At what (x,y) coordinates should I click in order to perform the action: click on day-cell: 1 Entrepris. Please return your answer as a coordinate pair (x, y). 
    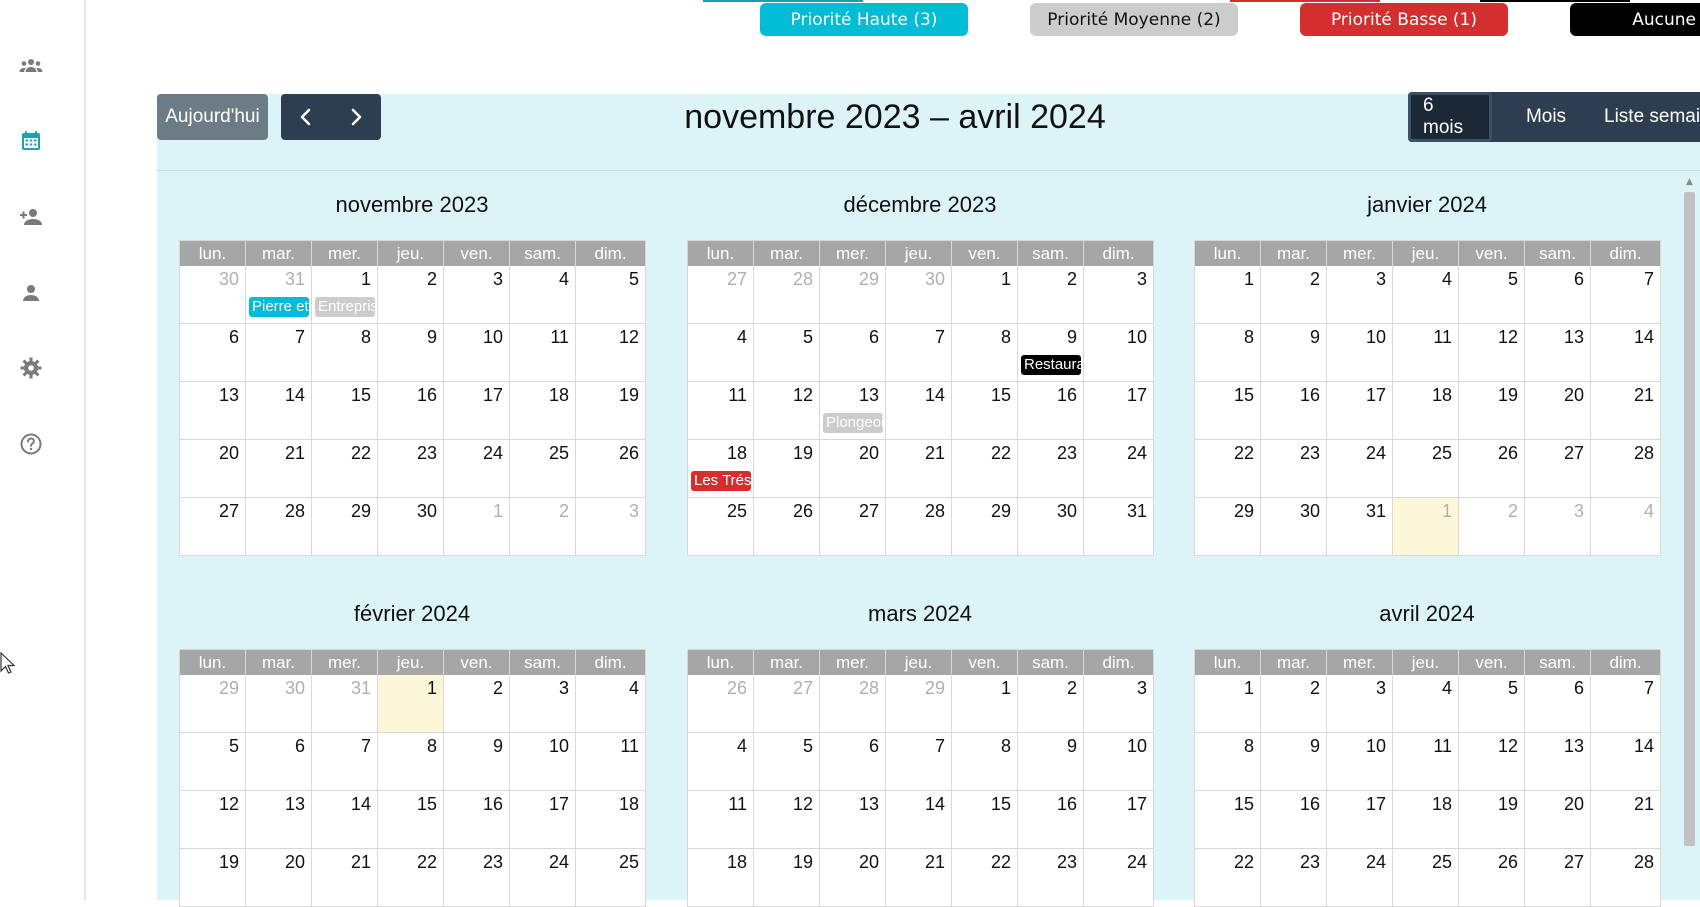
    Looking at the image, I should click on (345, 294).